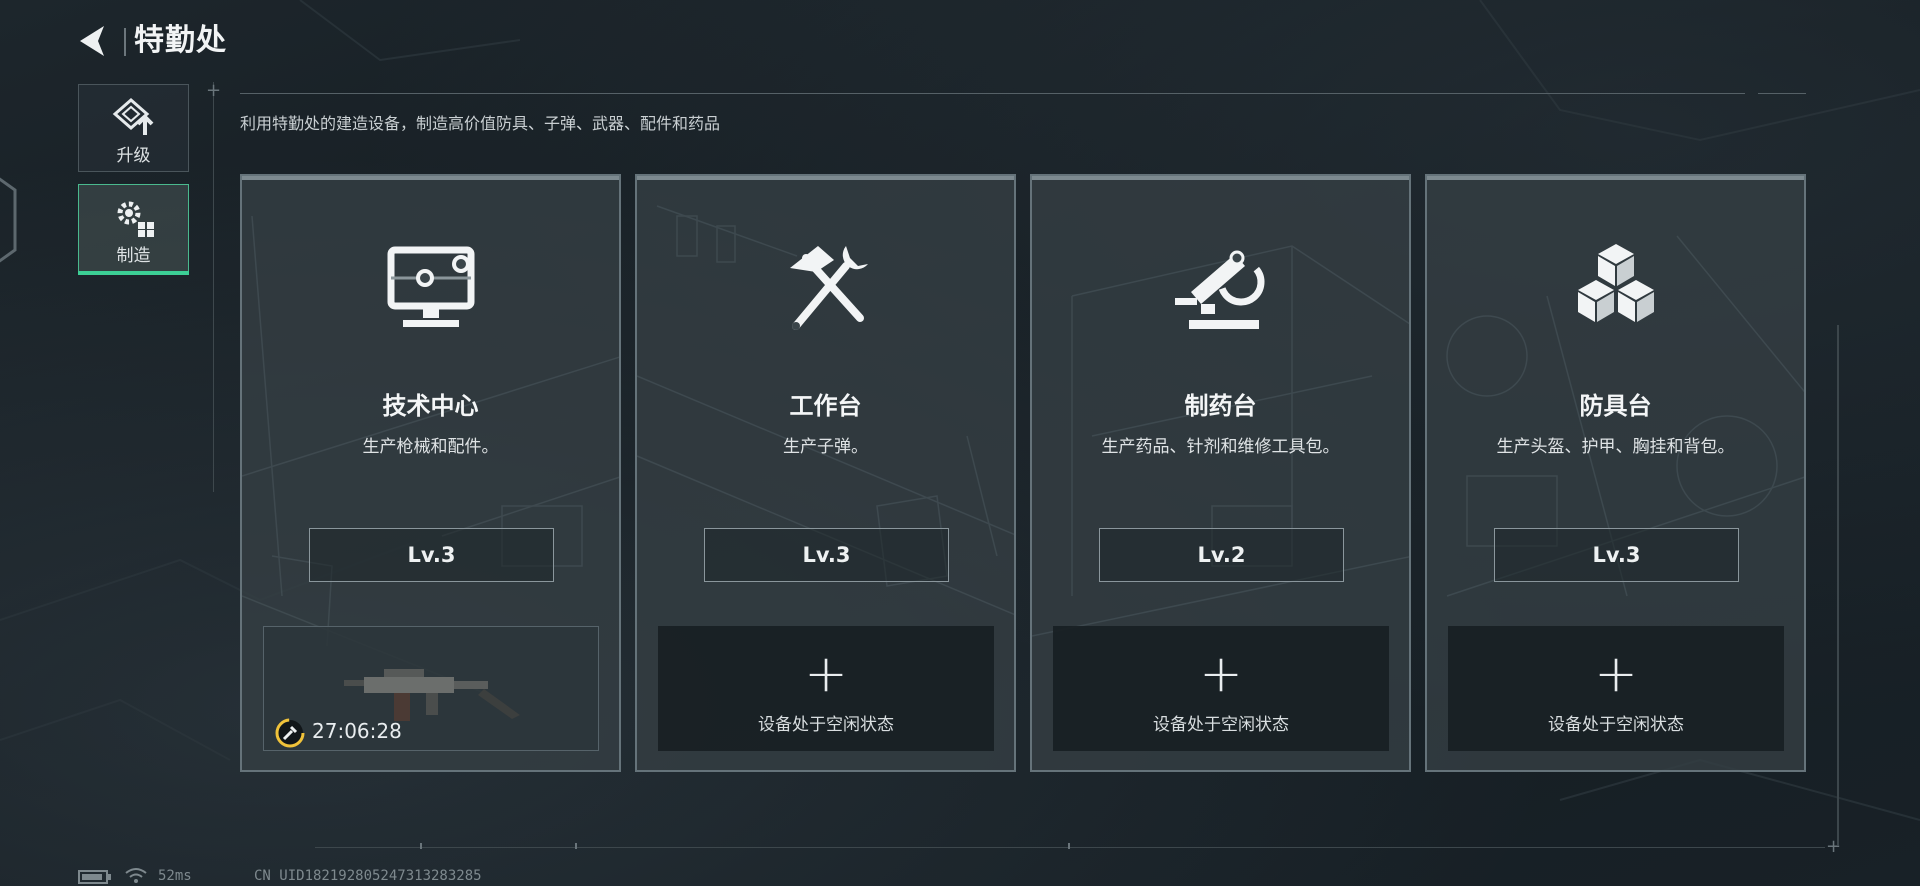  I want to click on frame-line-top, so click(992, 93).